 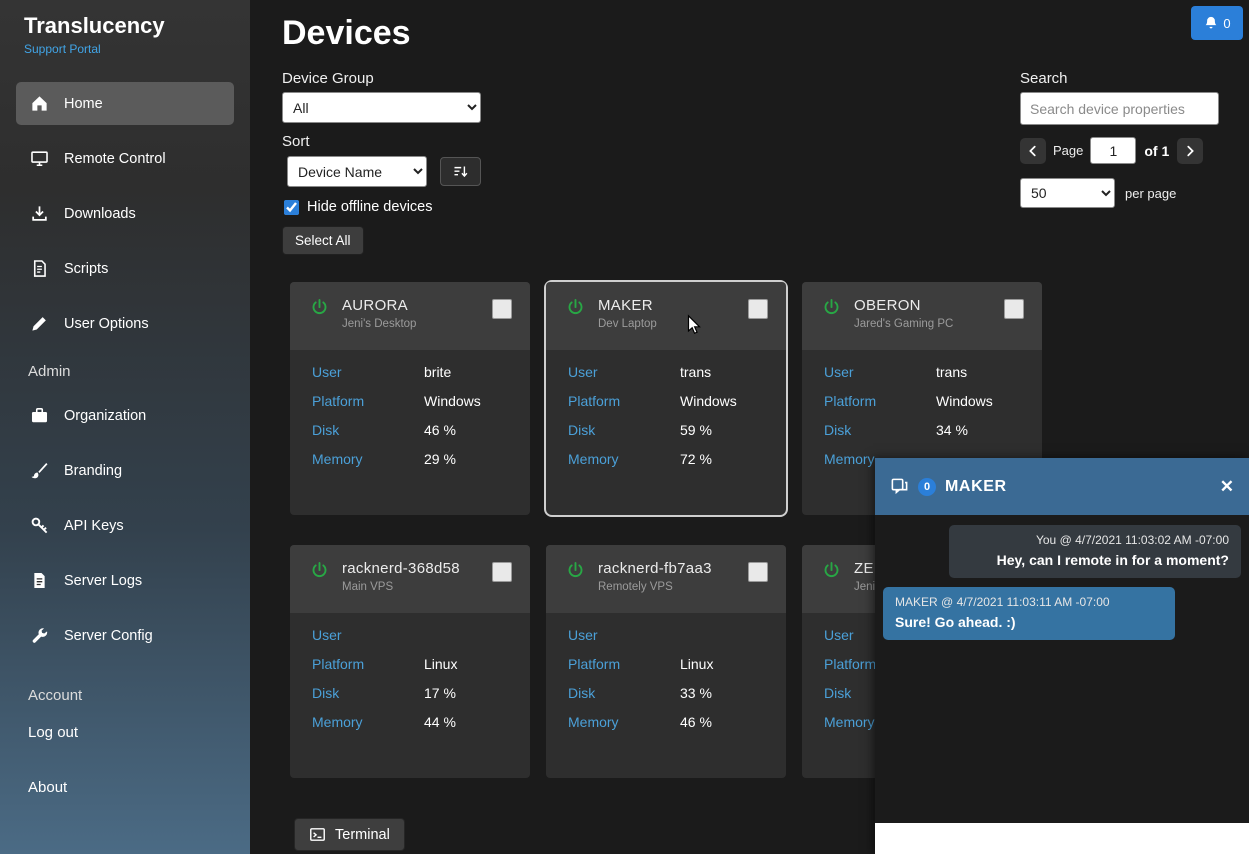 I want to click on about-link: About, so click(x=125, y=787).